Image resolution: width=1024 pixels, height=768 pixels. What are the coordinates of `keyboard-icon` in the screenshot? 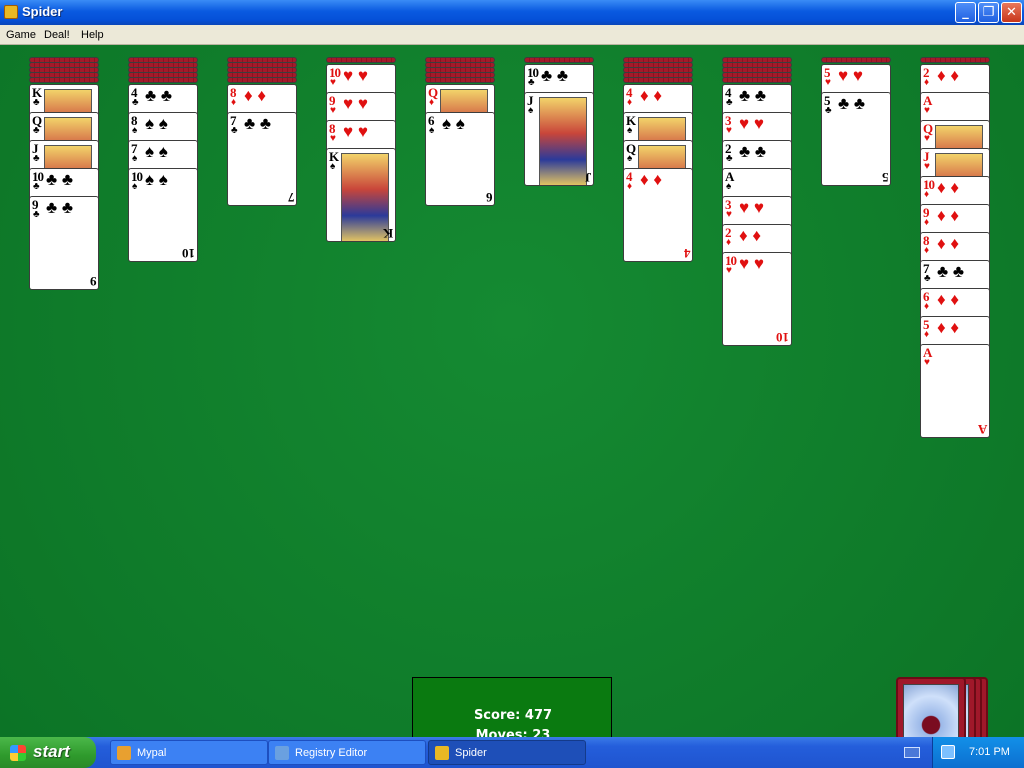 It's located at (912, 752).